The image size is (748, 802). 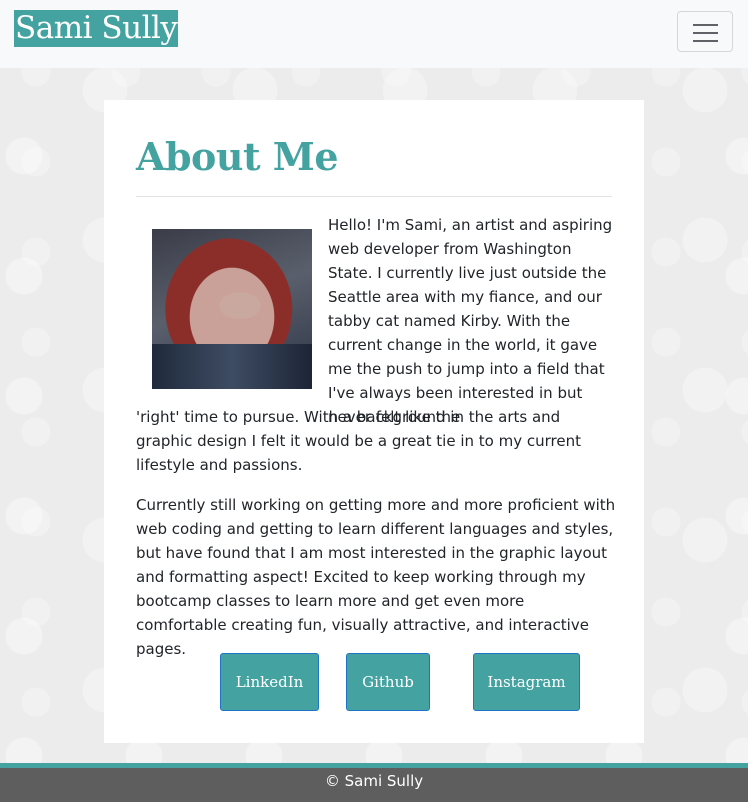 What do you see at coordinates (374, 34) in the screenshot?
I see `navbar: Sami Sully` at bounding box center [374, 34].